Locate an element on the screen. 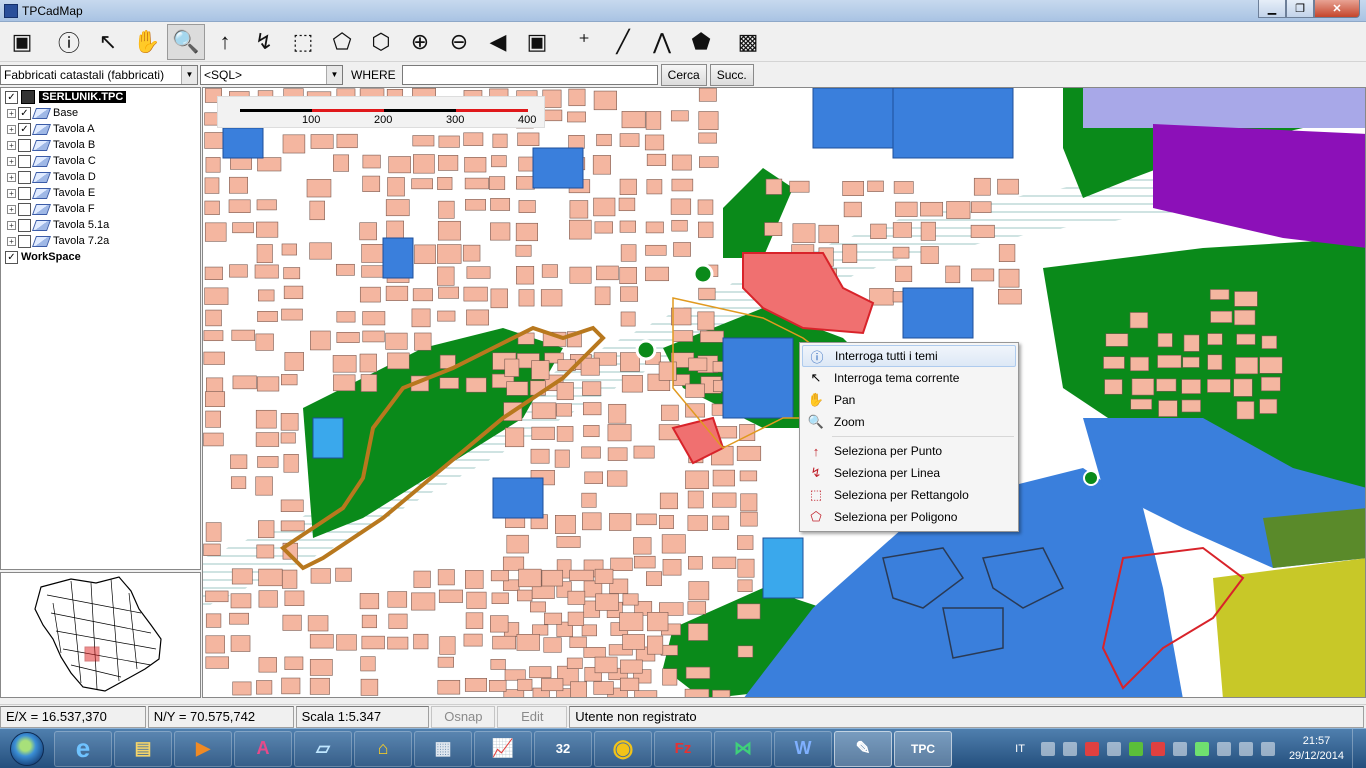 The height and width of the screenshot is (768, 1366). root-checkbox: ✓ is located at coordinates (11, 97).